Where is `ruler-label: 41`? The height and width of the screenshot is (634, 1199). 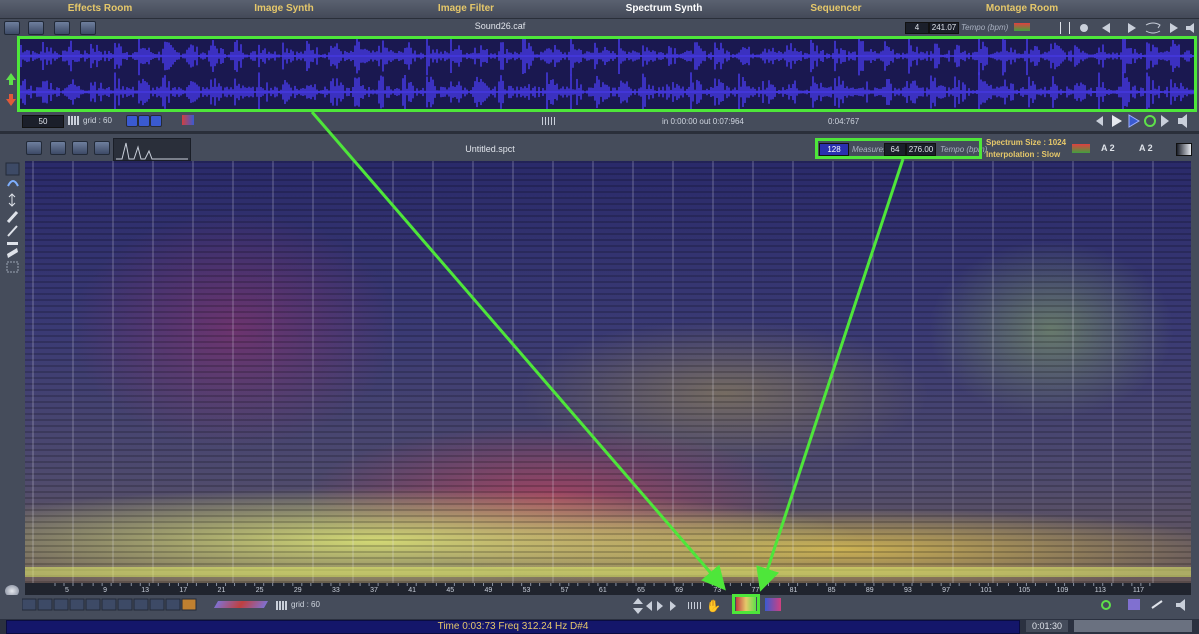
ruler-label: 41 is located at coordinates (412, 590).